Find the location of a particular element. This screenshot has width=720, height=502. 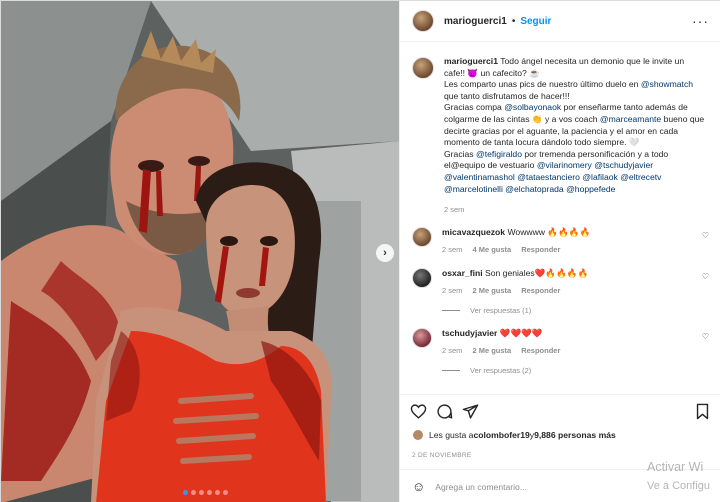

view-replies-label: Ver respuestas (1) is located at coordinates (501, 311).